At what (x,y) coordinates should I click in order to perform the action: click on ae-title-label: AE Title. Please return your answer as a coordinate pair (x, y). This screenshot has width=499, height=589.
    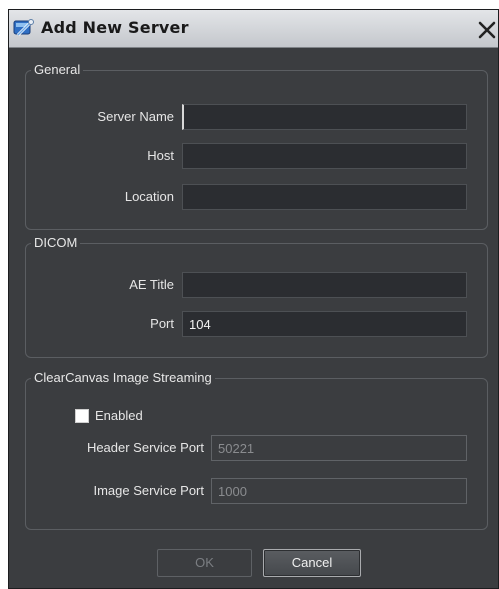
    Looking at the image, I should click on (151, 284).